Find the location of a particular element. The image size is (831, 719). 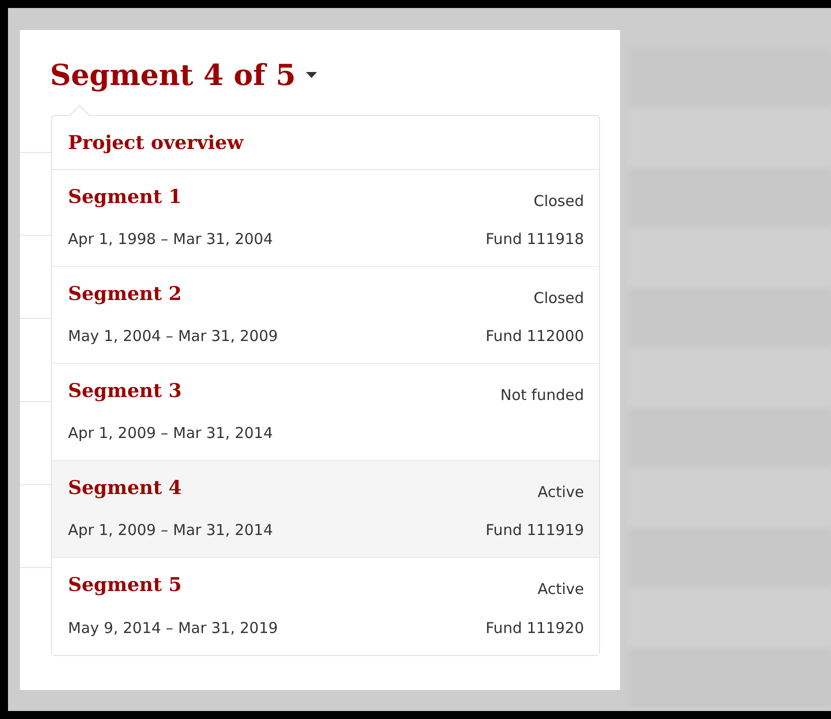

segment-status: Not funded is located at coordinates (542, 395).